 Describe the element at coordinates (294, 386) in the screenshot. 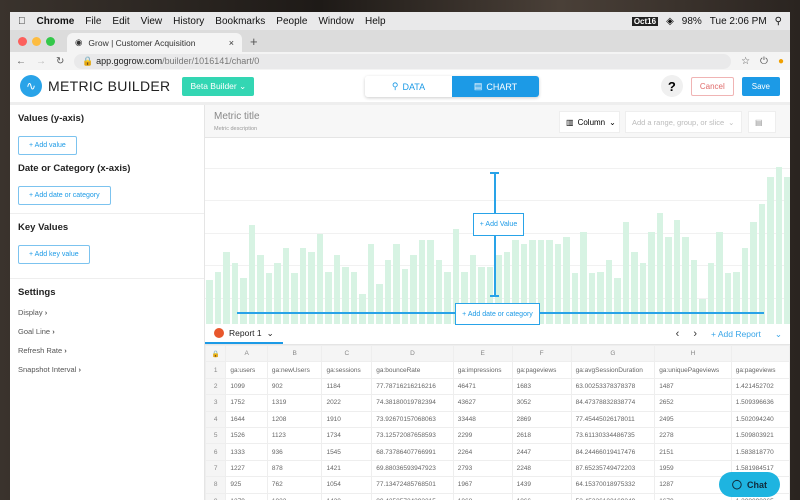

I see `table-cell: 902` at that location.